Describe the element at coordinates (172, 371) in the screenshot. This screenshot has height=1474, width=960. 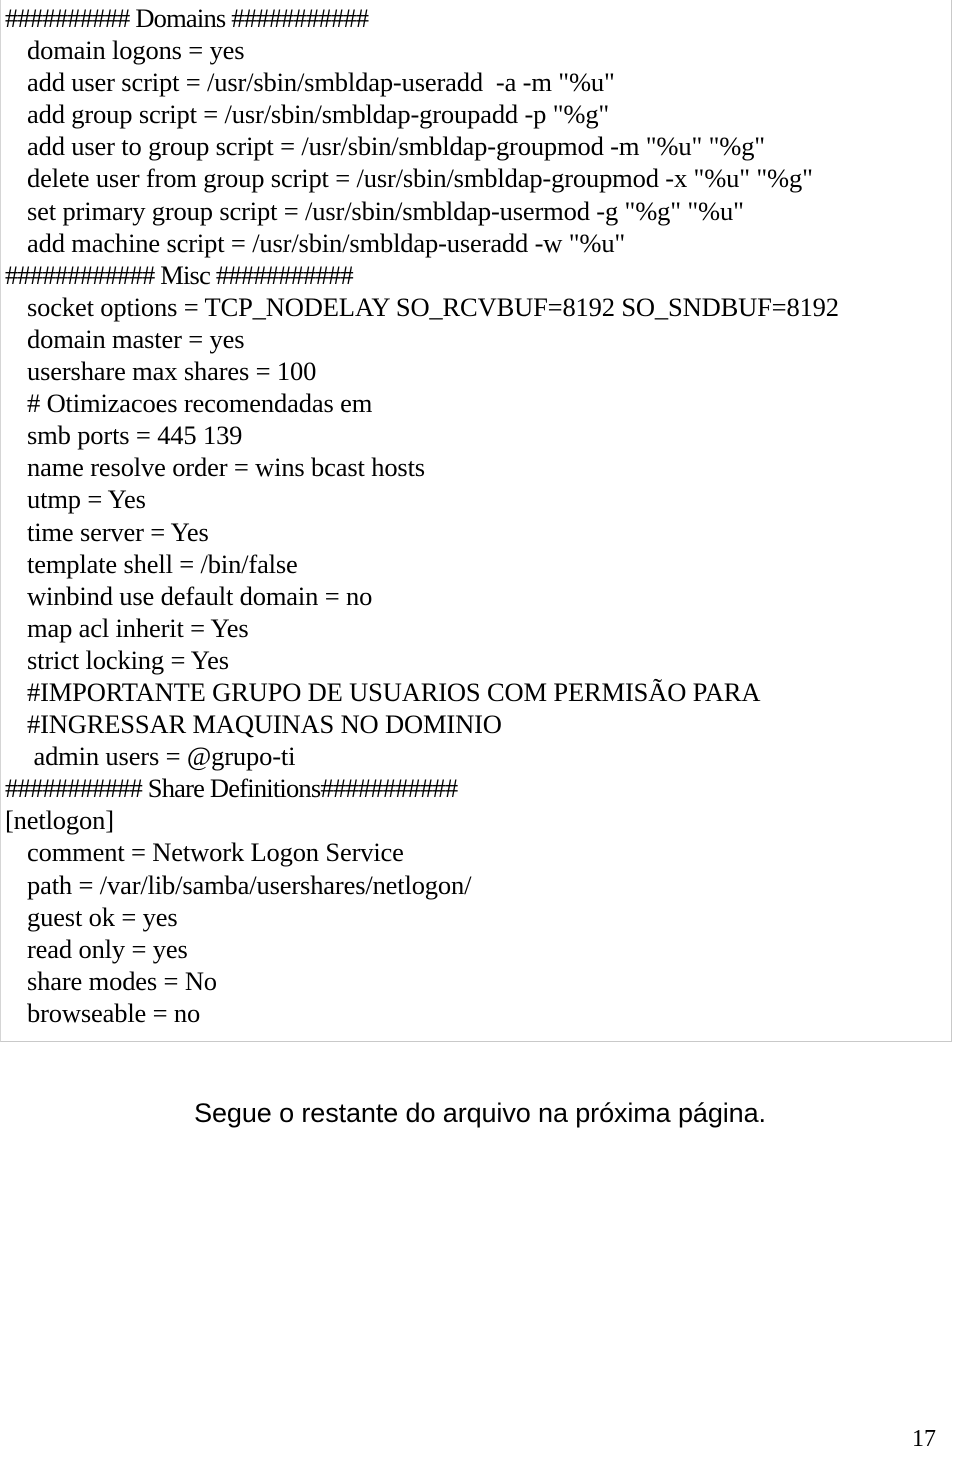
I see `config-line-directive: usershare max shares = 100` at that location.